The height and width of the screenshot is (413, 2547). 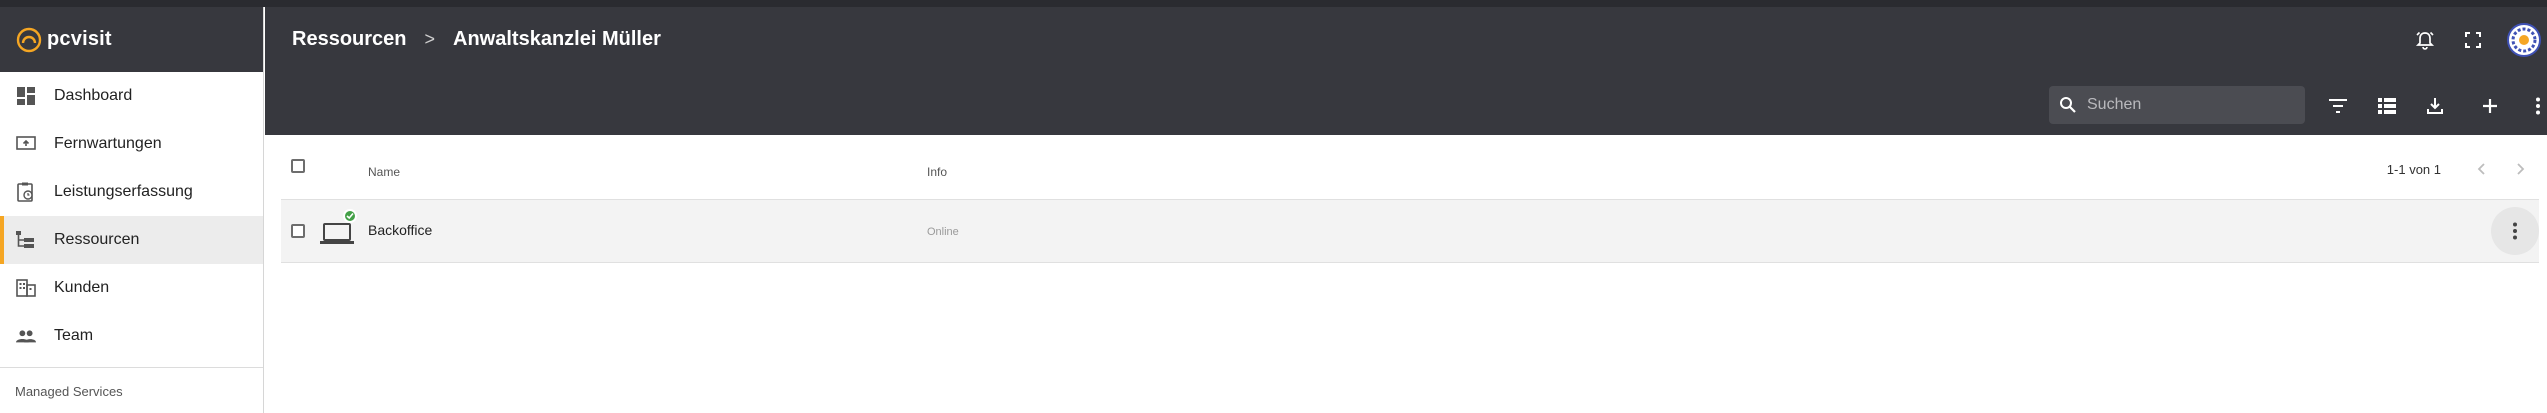 I want to click on next-page-button, so click(x=2521, y=169).